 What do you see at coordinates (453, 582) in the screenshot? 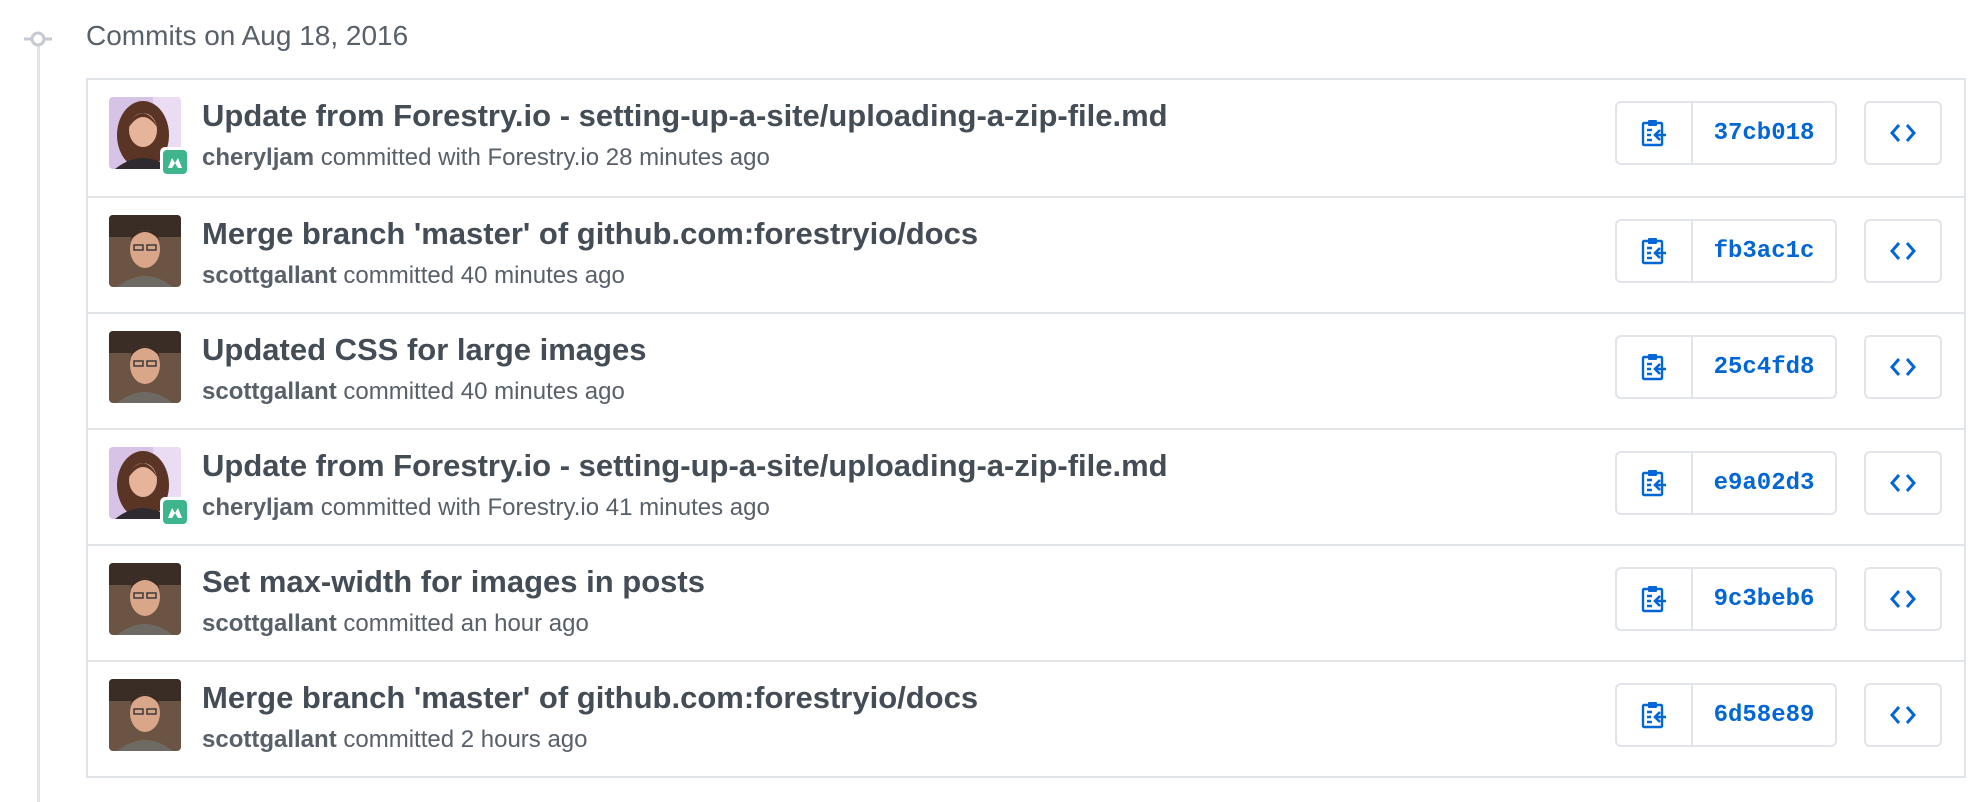
I see `commit-message-link: Set max-width for images in posts` at bounding box center [453, 582].